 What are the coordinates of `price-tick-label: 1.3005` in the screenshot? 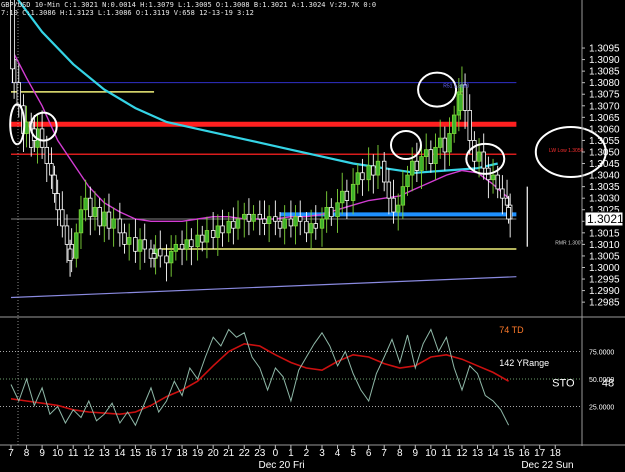 It's located at (604, 256).